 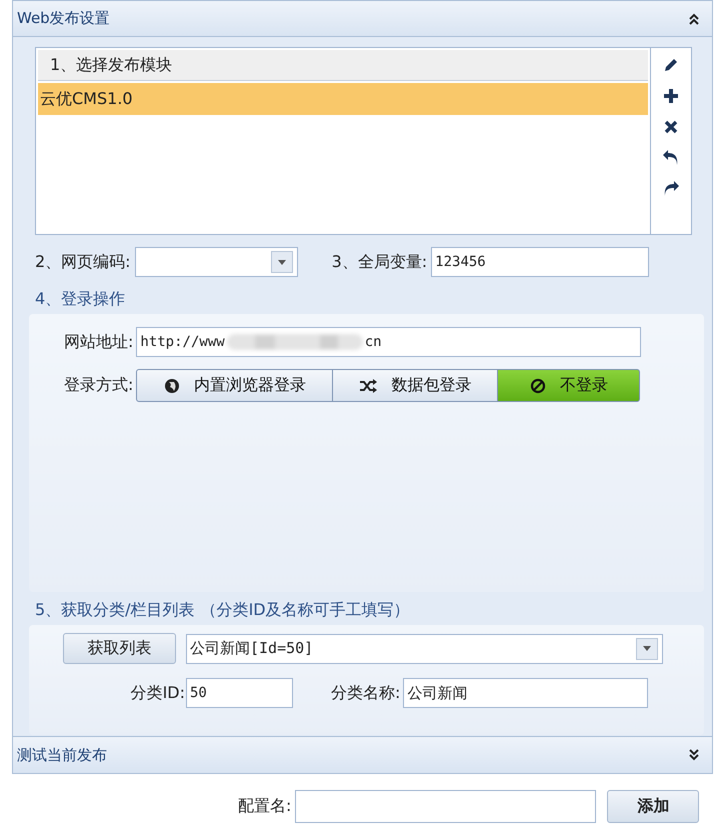 What do you see at coordinates (63, 18) in the screenshot?
I see `panel-title: Web发布设置` at bounding box center [63, 18].